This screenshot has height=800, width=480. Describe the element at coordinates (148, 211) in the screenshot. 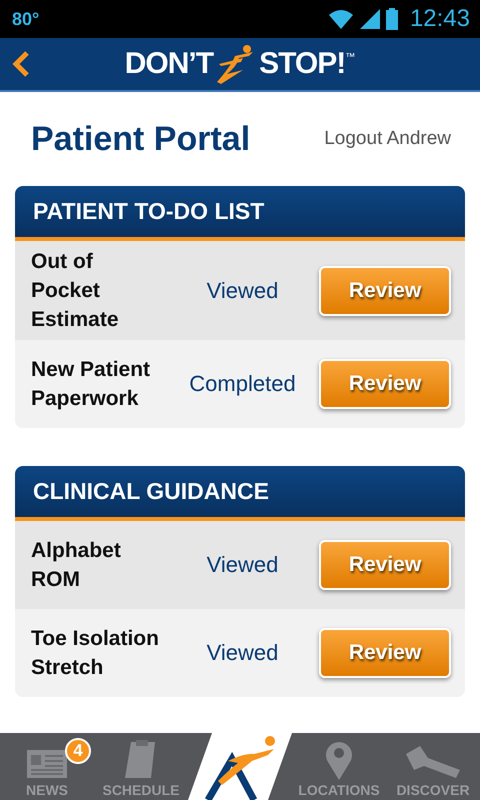

I see `section-title: PATIENT TO-DO LIST` at that location.